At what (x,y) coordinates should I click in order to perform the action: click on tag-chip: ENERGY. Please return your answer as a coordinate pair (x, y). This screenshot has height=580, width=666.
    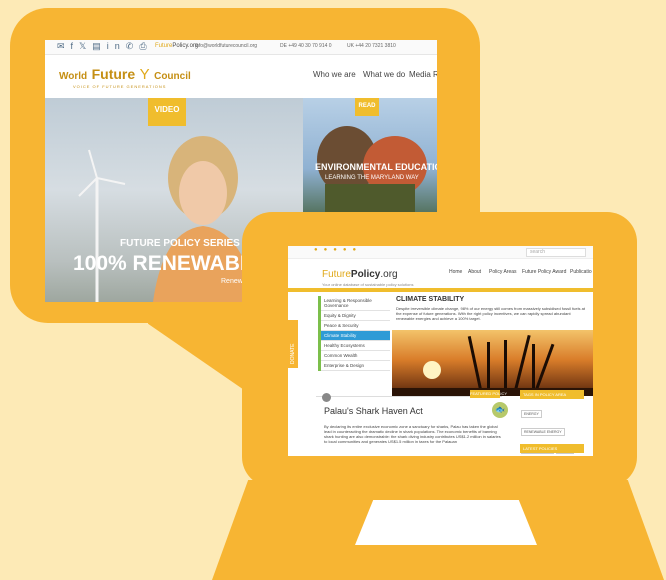
    Looking at the image, I should click on (531, 414).